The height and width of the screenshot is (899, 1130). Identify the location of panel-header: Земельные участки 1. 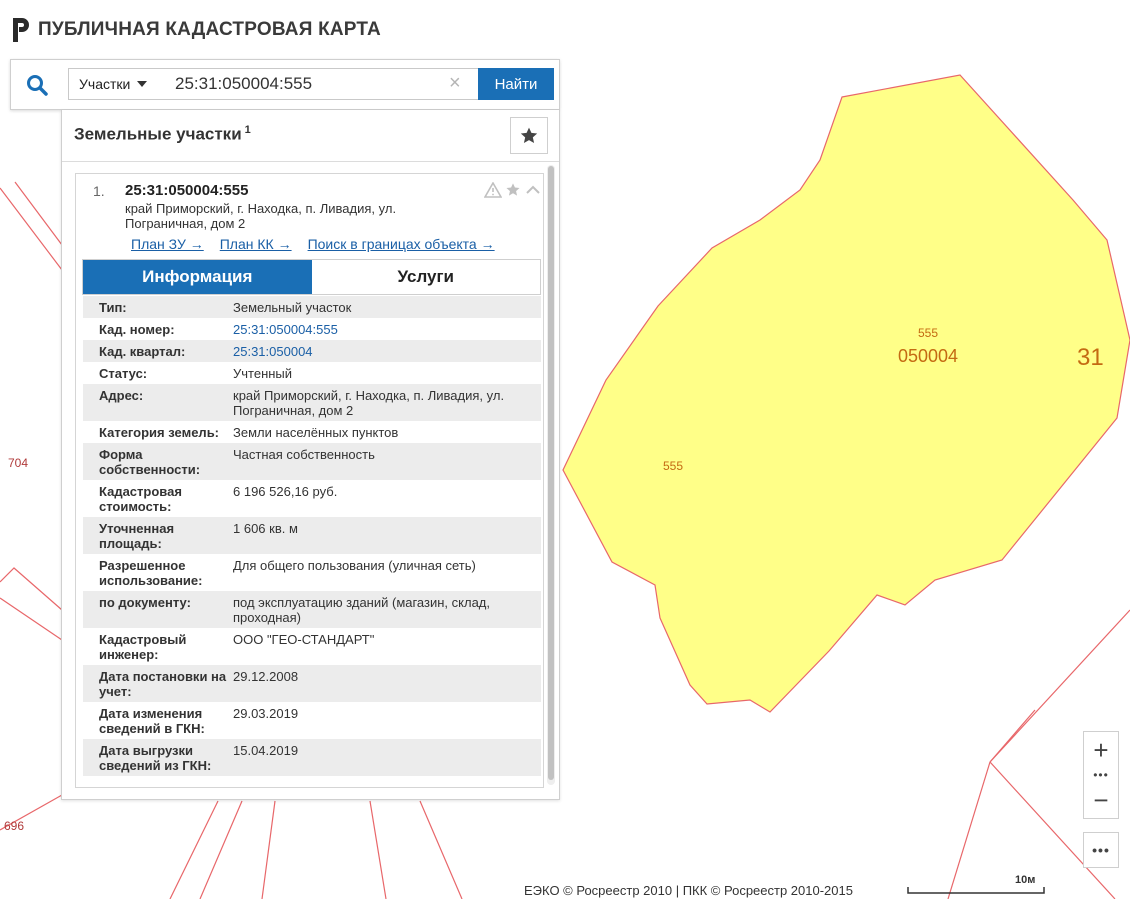
(310, 136).